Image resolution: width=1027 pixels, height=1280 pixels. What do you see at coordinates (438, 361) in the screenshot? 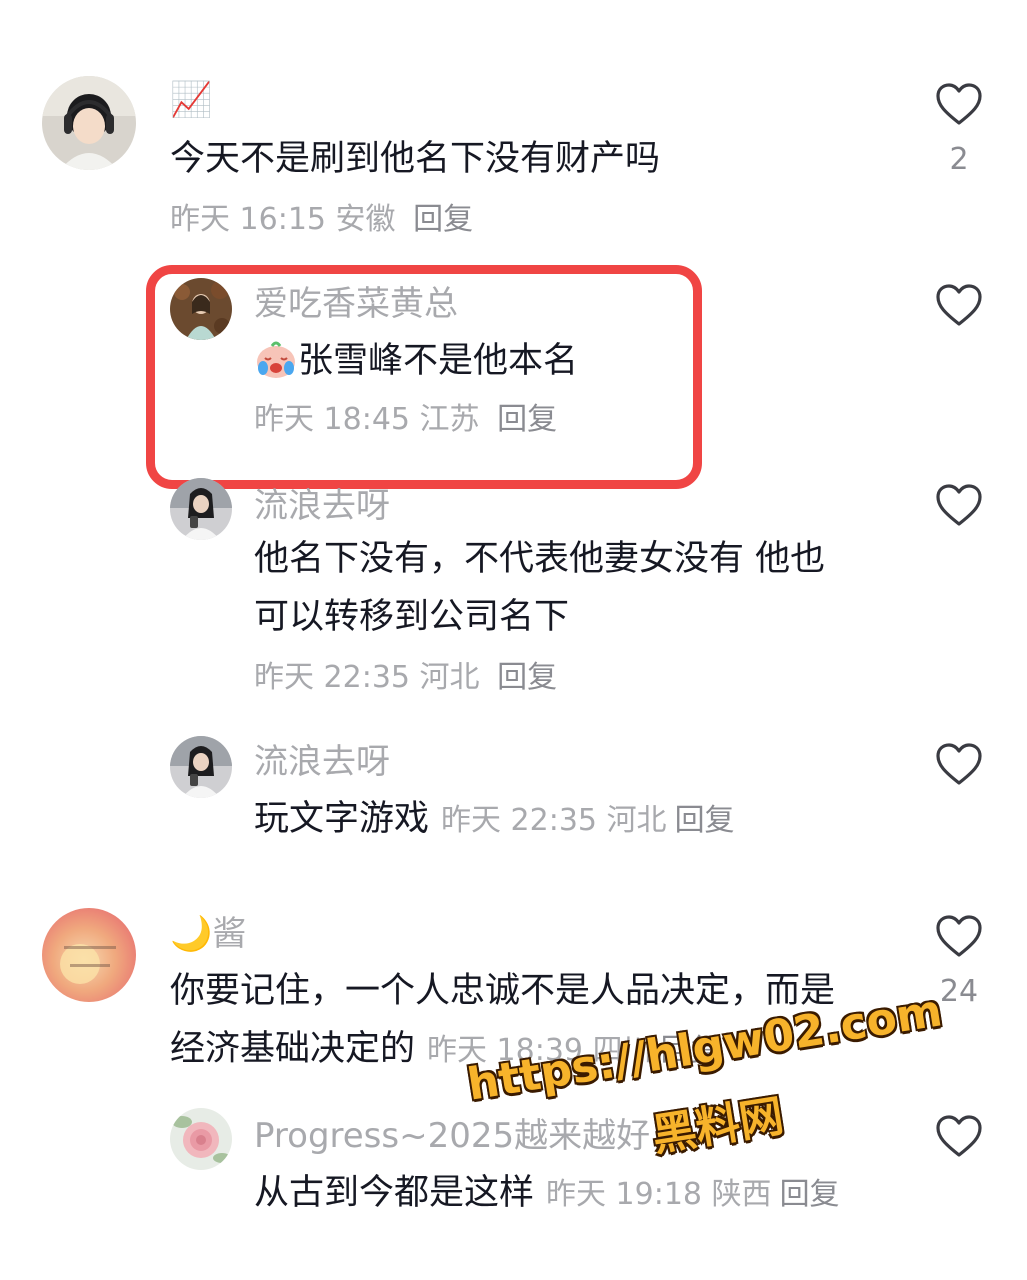
I see `reply-text-content: 张雪峰不是他本名` at bounding box center [438, 361].